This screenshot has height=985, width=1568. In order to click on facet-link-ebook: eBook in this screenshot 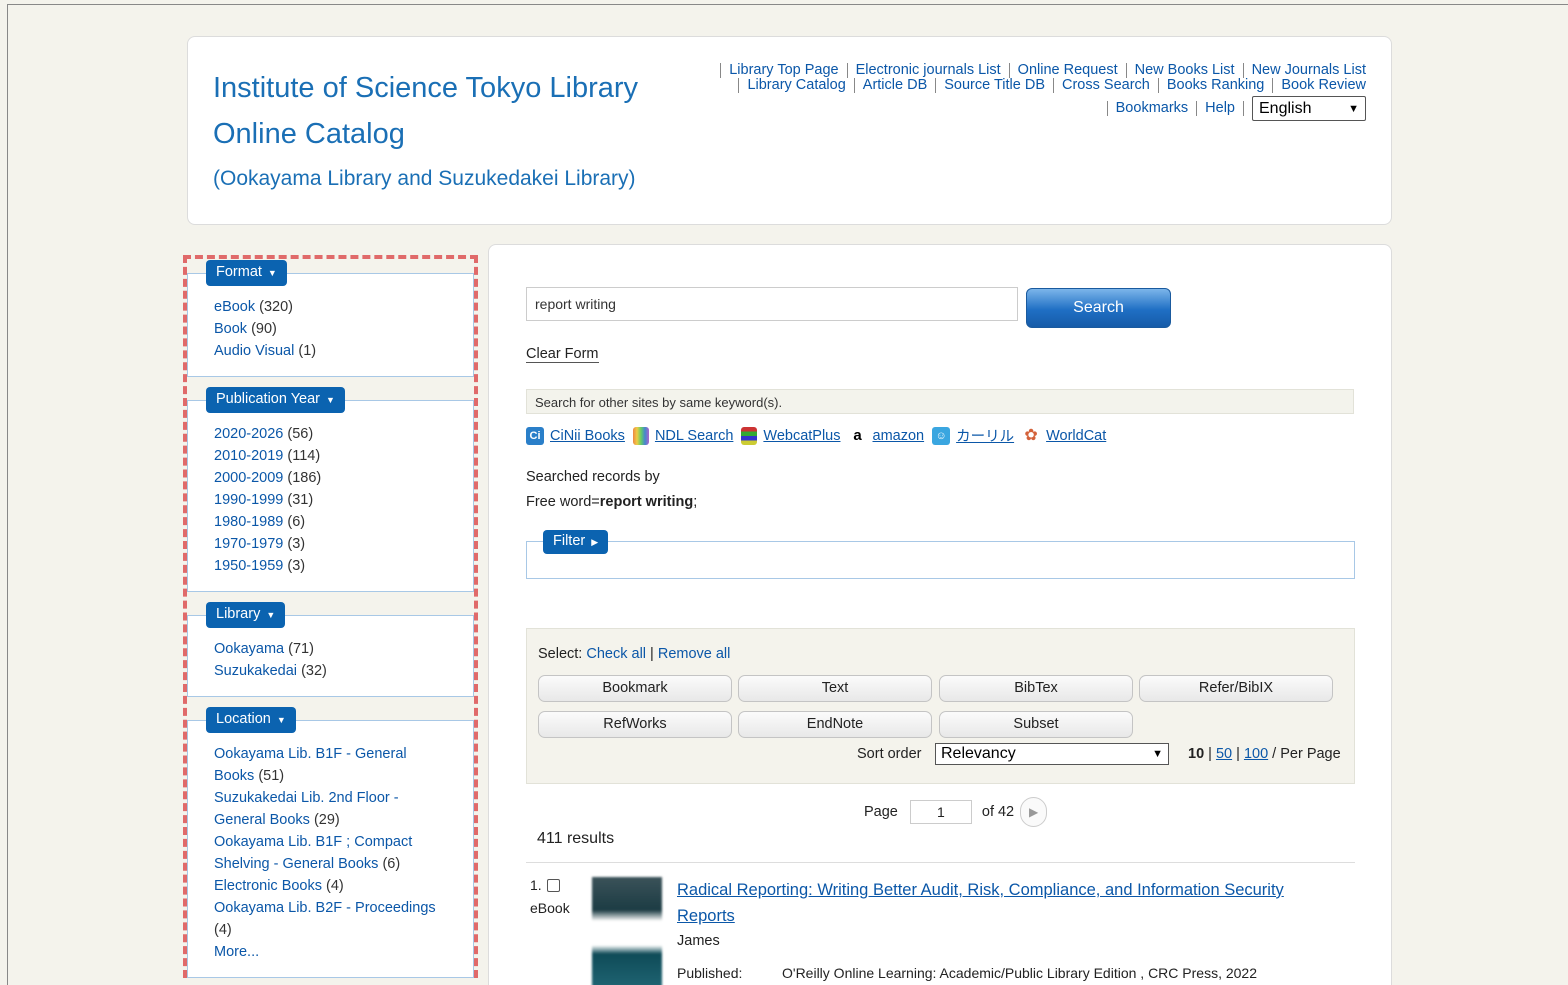, I will do `click(234, 307)`.